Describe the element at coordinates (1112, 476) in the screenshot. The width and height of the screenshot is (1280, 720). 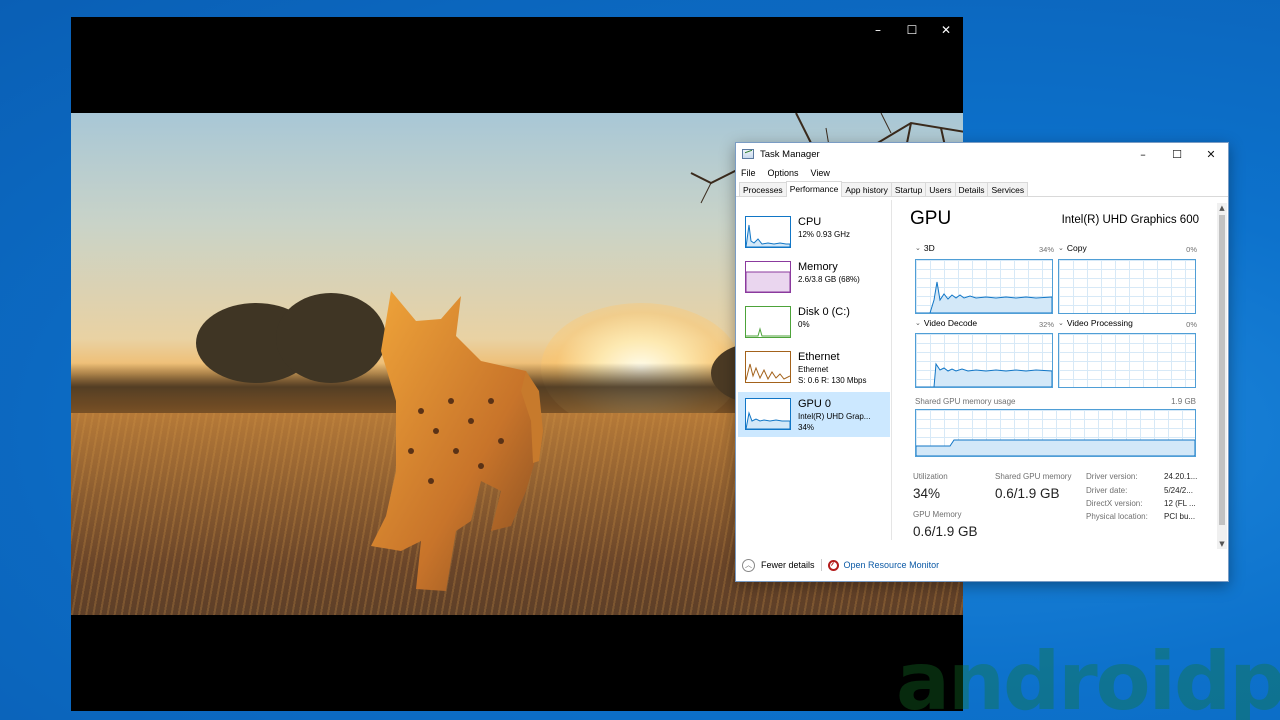
I see `driver-version-label: Driver version:` at that location.